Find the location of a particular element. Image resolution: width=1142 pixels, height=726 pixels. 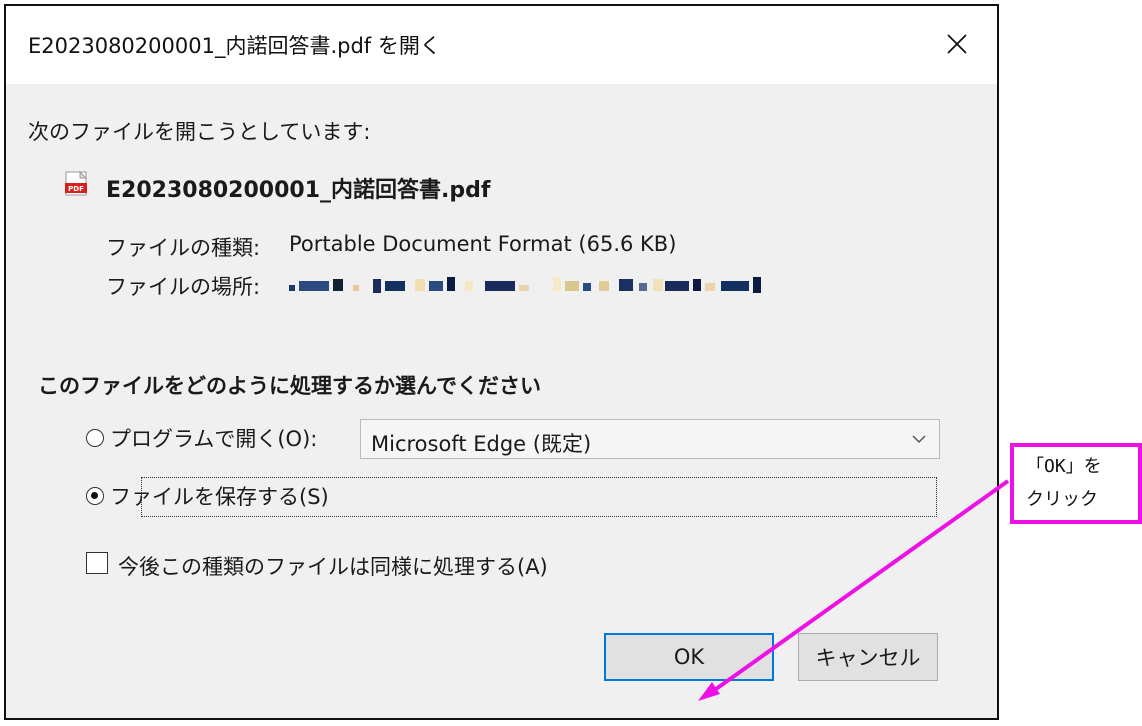

annotation-arrow is located at coordinates (854, 590).